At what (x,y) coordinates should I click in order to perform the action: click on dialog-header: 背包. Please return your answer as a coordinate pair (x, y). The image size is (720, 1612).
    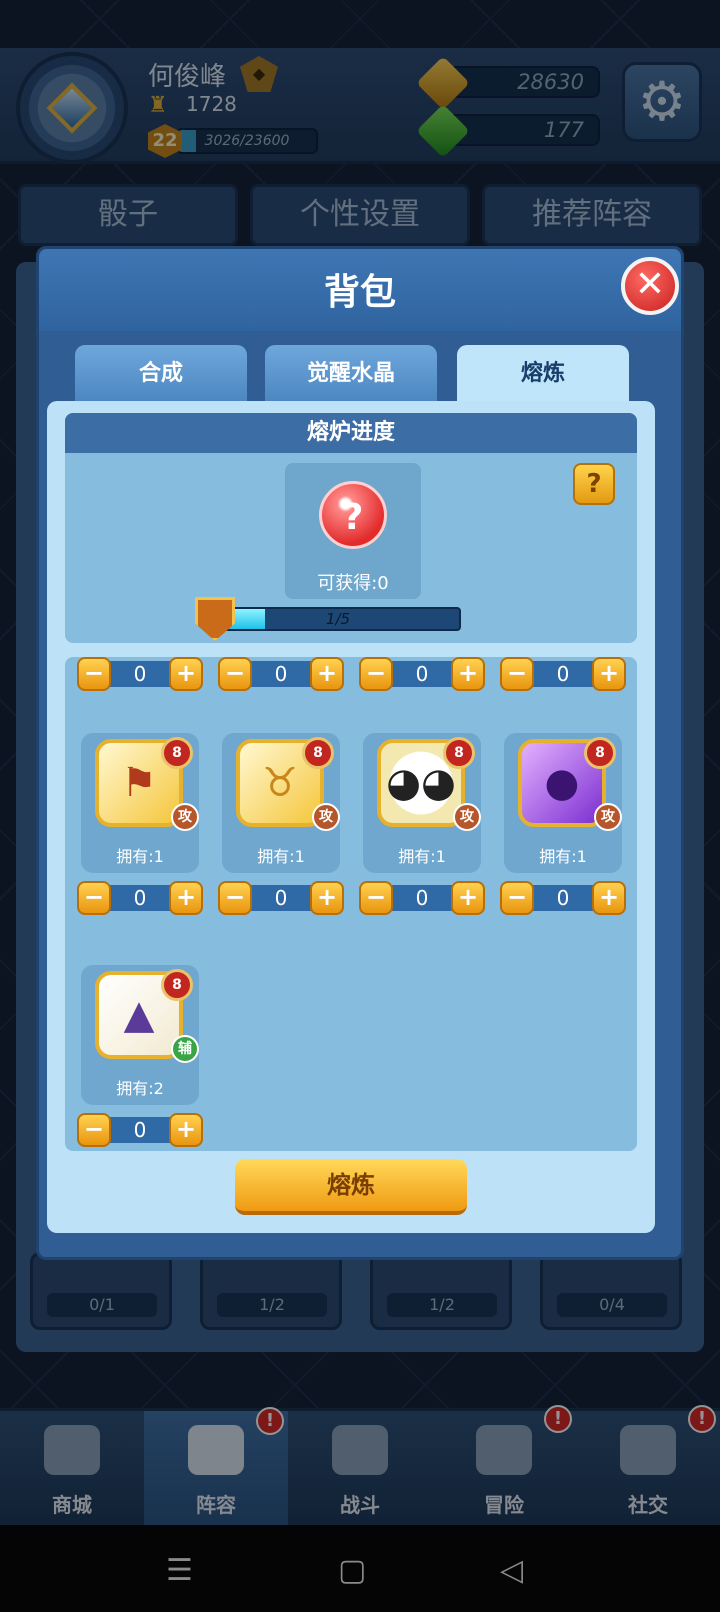
    Looking at the image, I should click on (360, 290).